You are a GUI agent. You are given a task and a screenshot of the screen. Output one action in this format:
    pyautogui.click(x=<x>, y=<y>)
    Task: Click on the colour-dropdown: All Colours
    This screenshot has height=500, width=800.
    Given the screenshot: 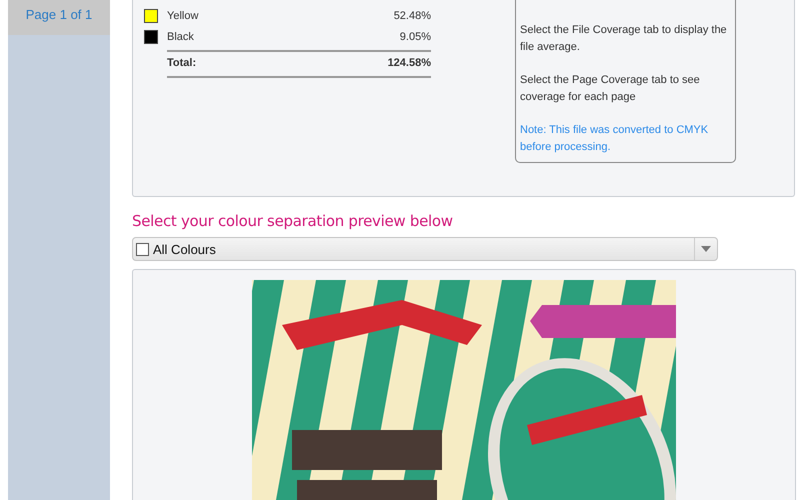 What is the action you would take?
    pyautogui.click(x=425, y=249)
    